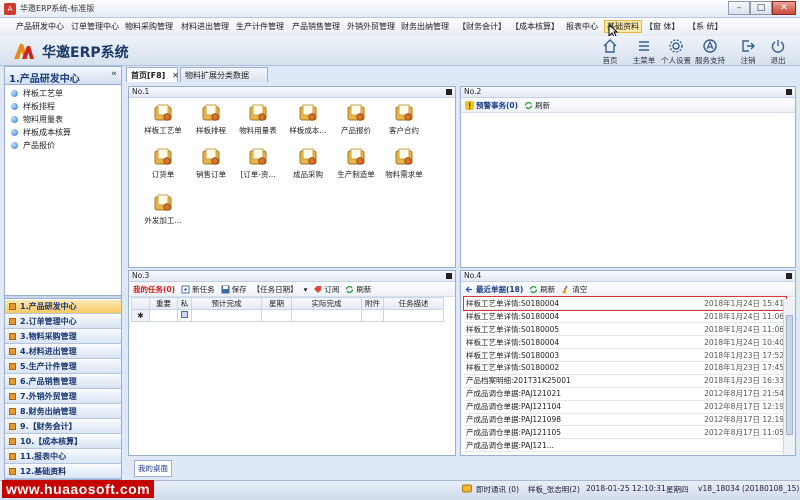  What do you see at coordinates (574, 289) in the screenshot?
I see `clear-button: 清空` at bounding box center [574, 289].